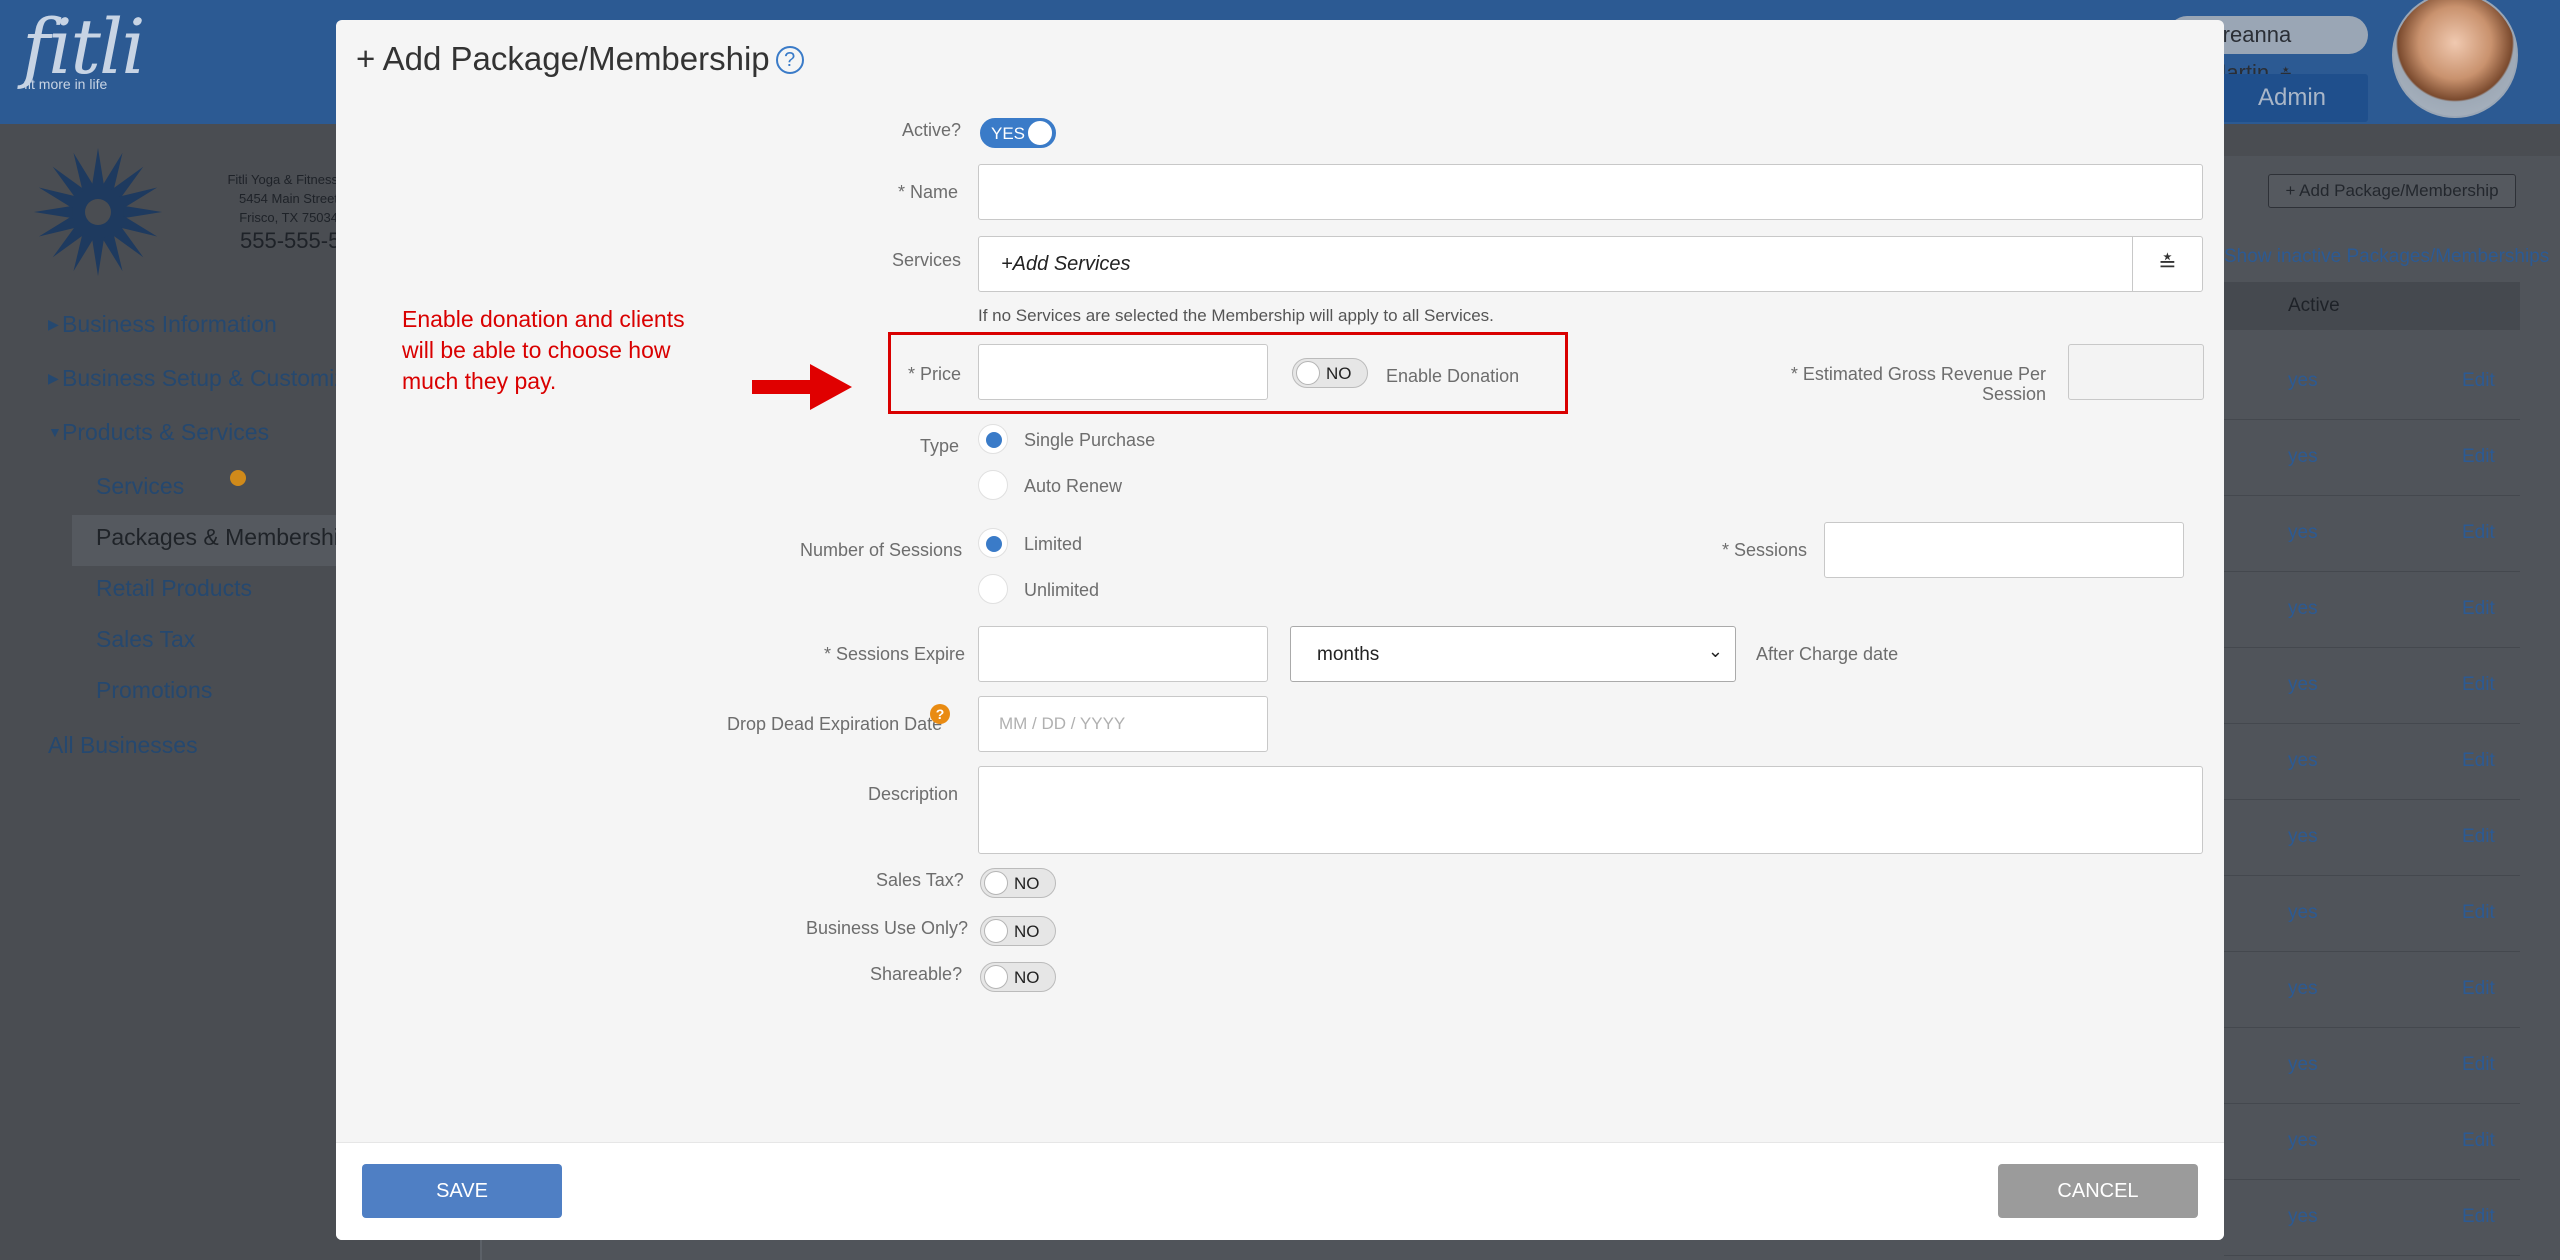 This screenshot has height=1260, width=2560. I want to click on single-purchase-radio, so click(993, 439).